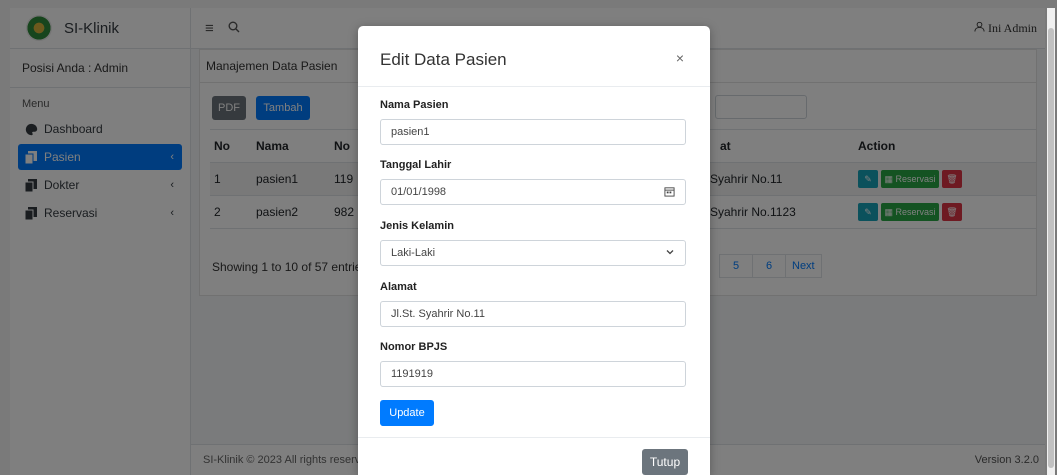  Describe the element at coordinates (412, 374) in the screenshot. I see `nomor-bpjs-value: 1191919` at that location.